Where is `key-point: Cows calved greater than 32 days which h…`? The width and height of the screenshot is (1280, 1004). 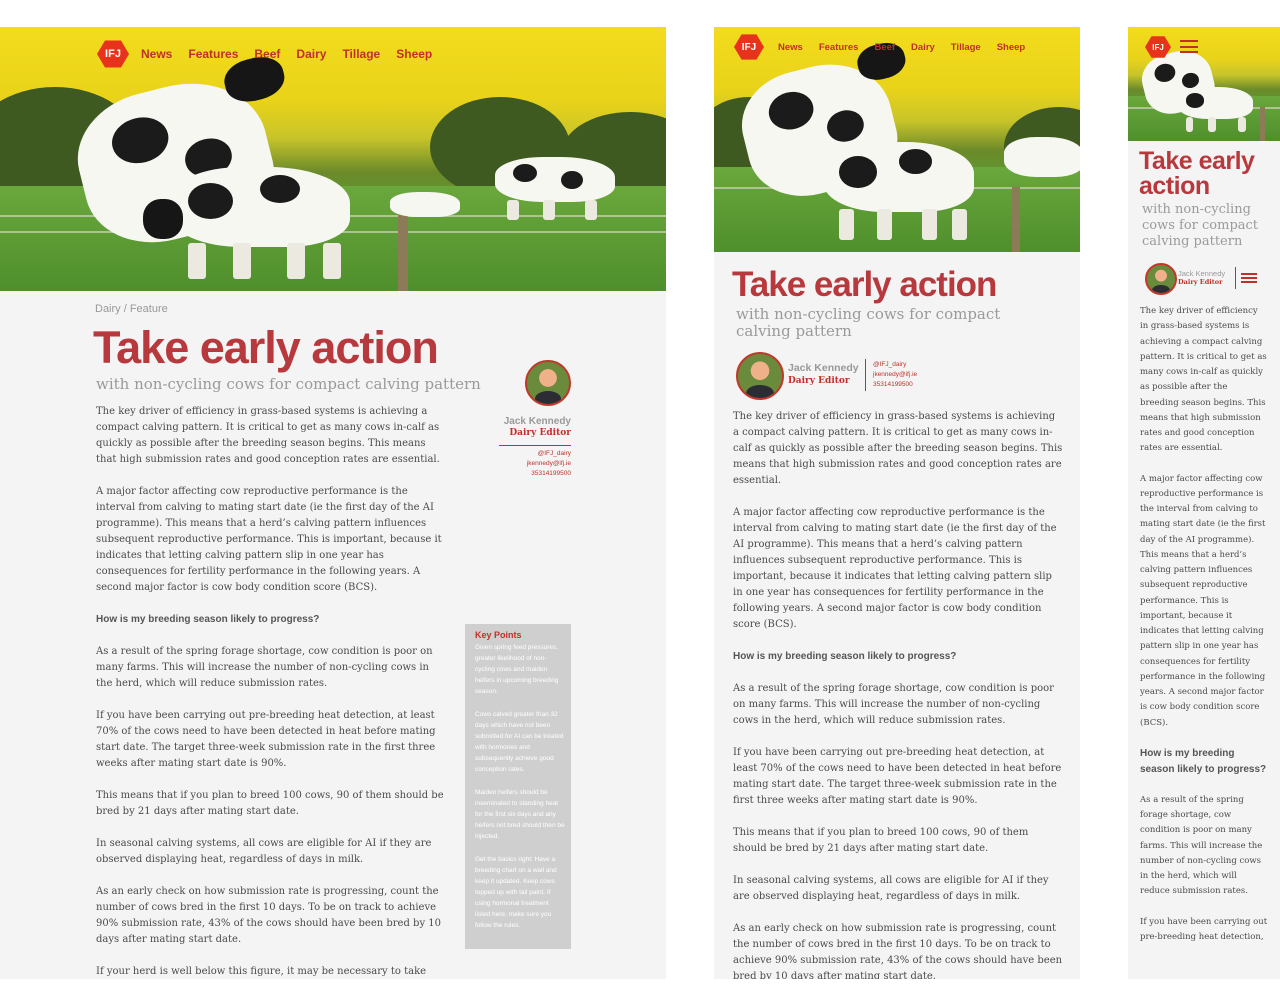
key-point: Cows calved greater than 32 days which h… is located at coordinates (519, 742).